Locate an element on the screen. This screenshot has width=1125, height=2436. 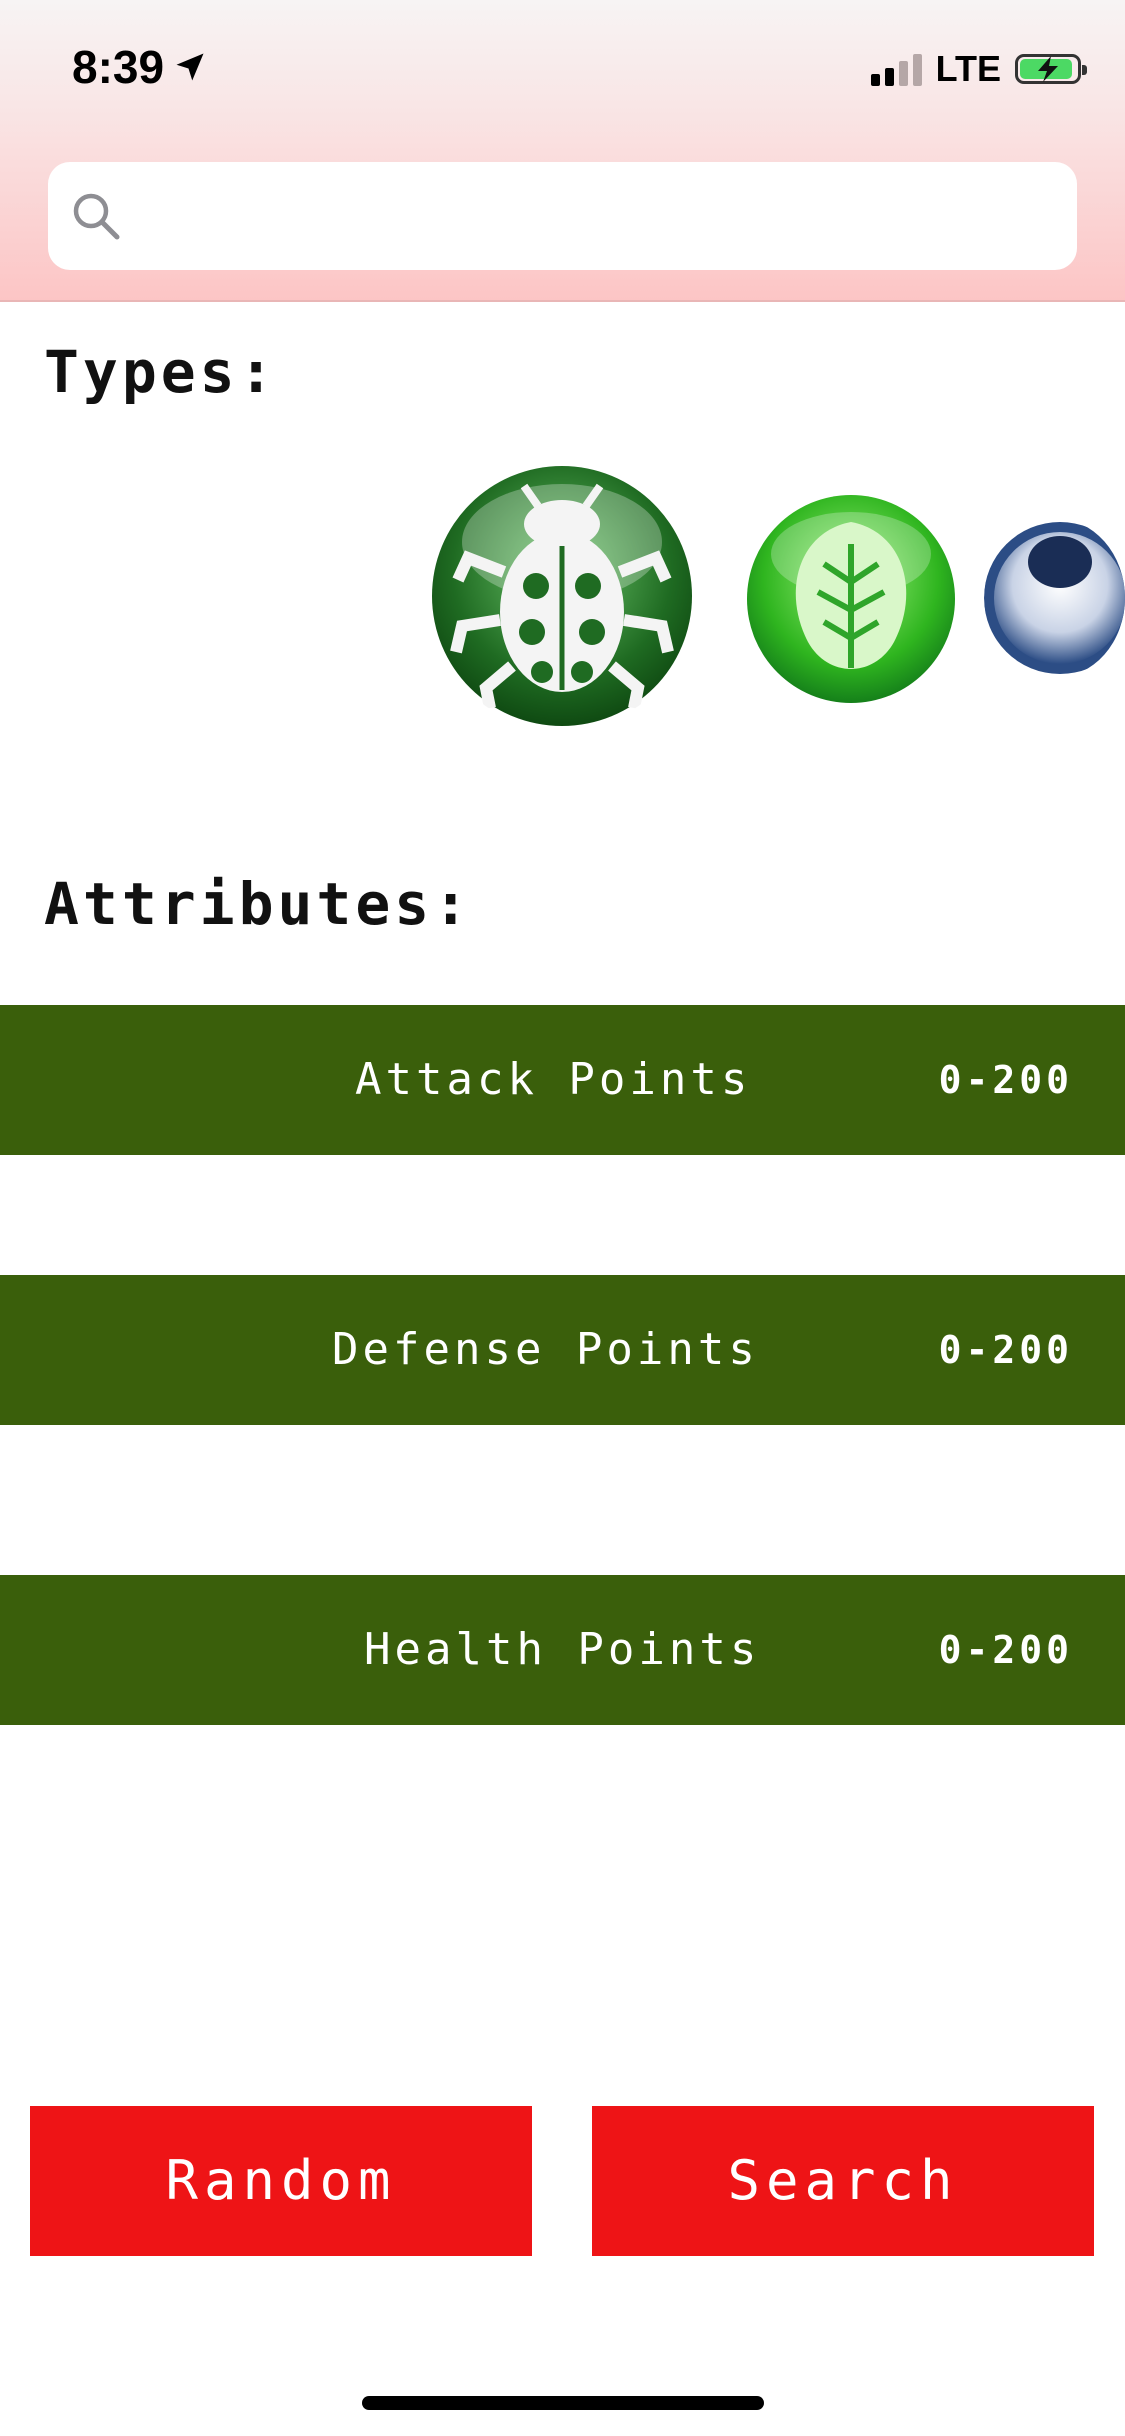
health-points-range: 0-200 is located at coordinates (1005, 1650).